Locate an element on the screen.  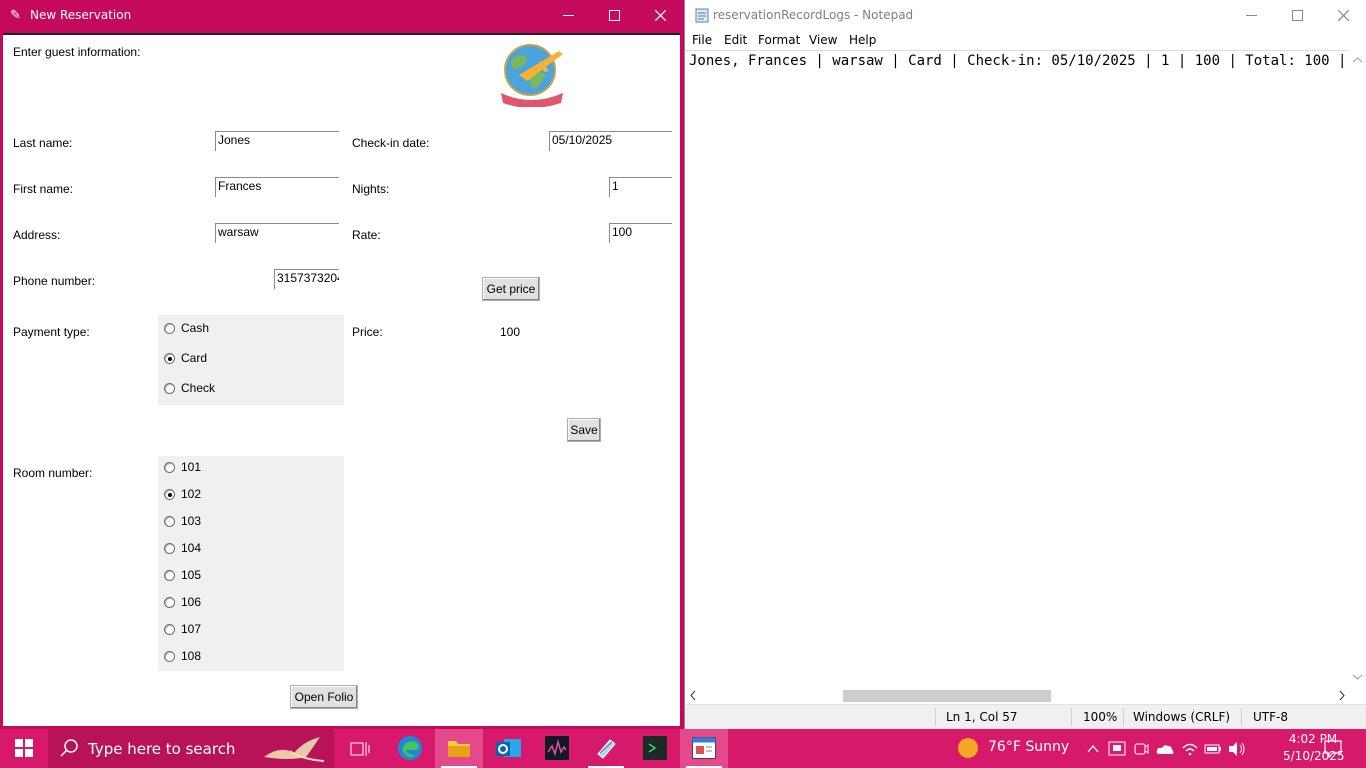
task-view-icon is located at coordinates (360, 749).